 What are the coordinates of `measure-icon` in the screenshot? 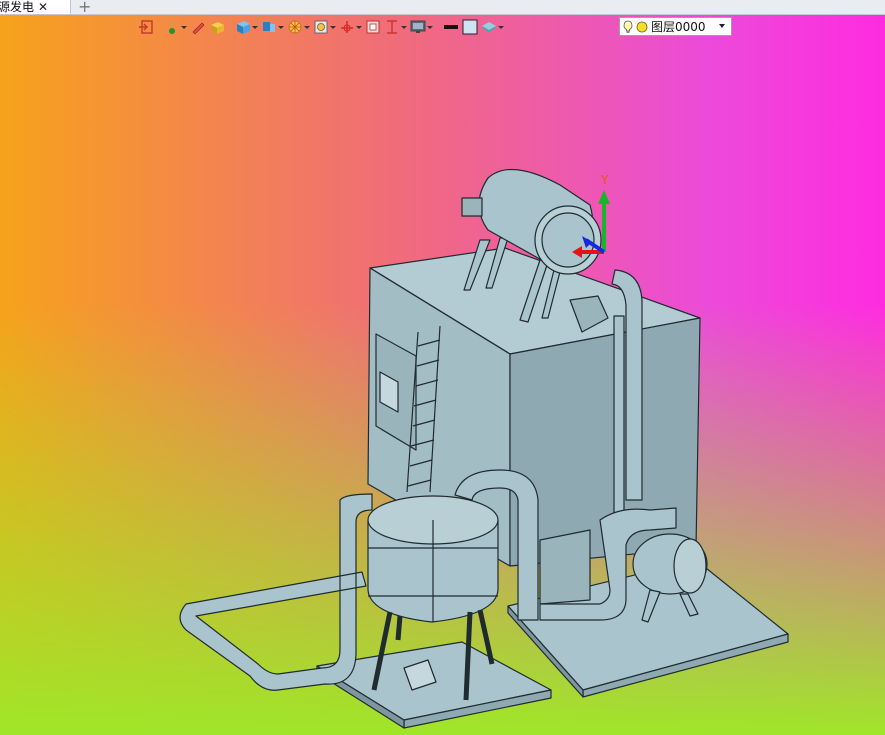 It's located at (392, 27).